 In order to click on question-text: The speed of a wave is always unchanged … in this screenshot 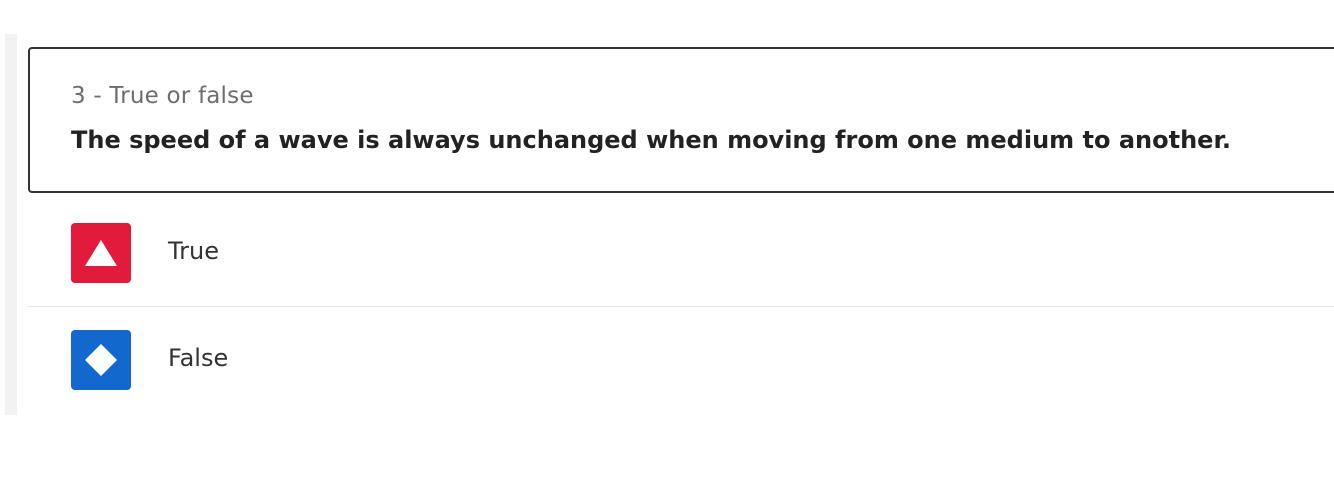, I will do `click(651, 140)`.